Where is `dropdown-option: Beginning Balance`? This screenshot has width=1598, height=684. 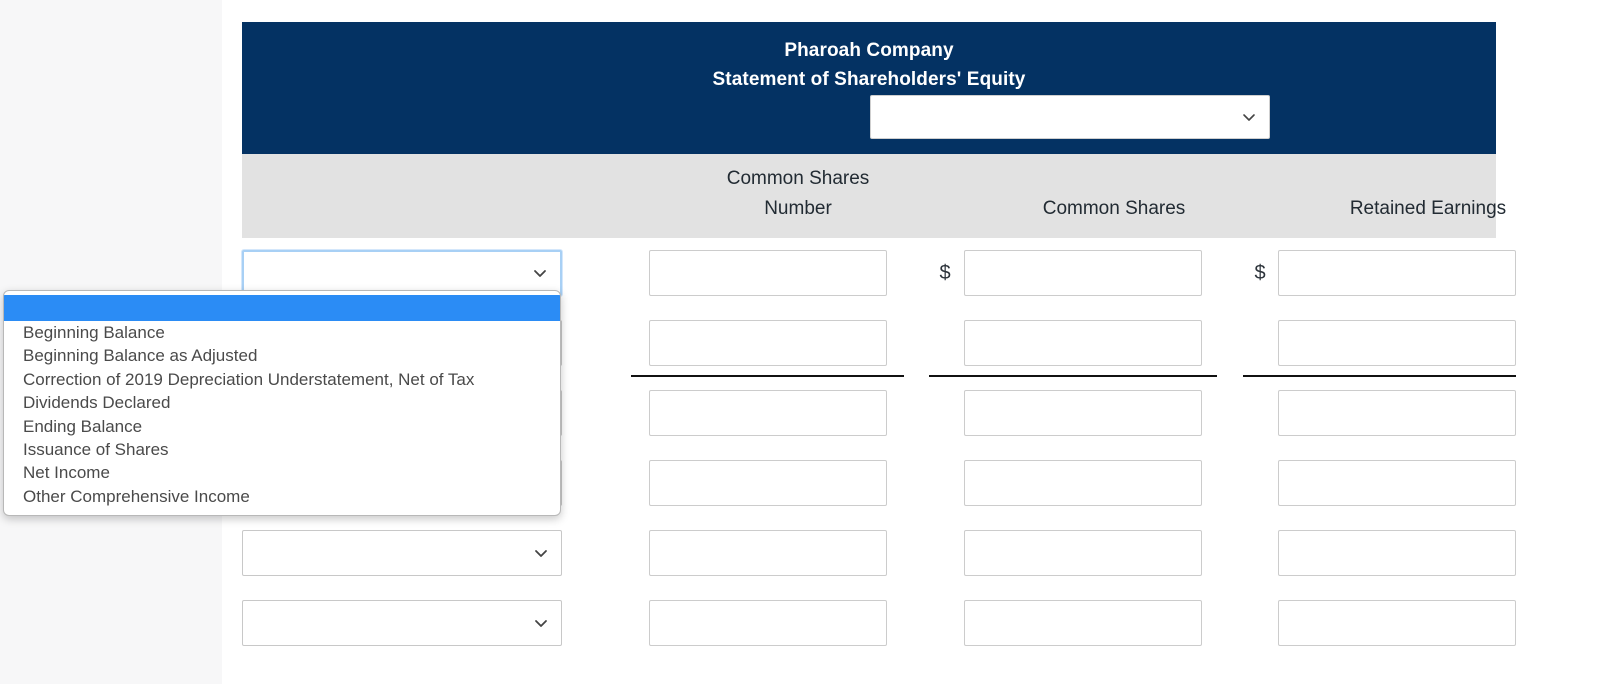 dropdown-option: Beginning Balance is located at coordinates (282, 332).